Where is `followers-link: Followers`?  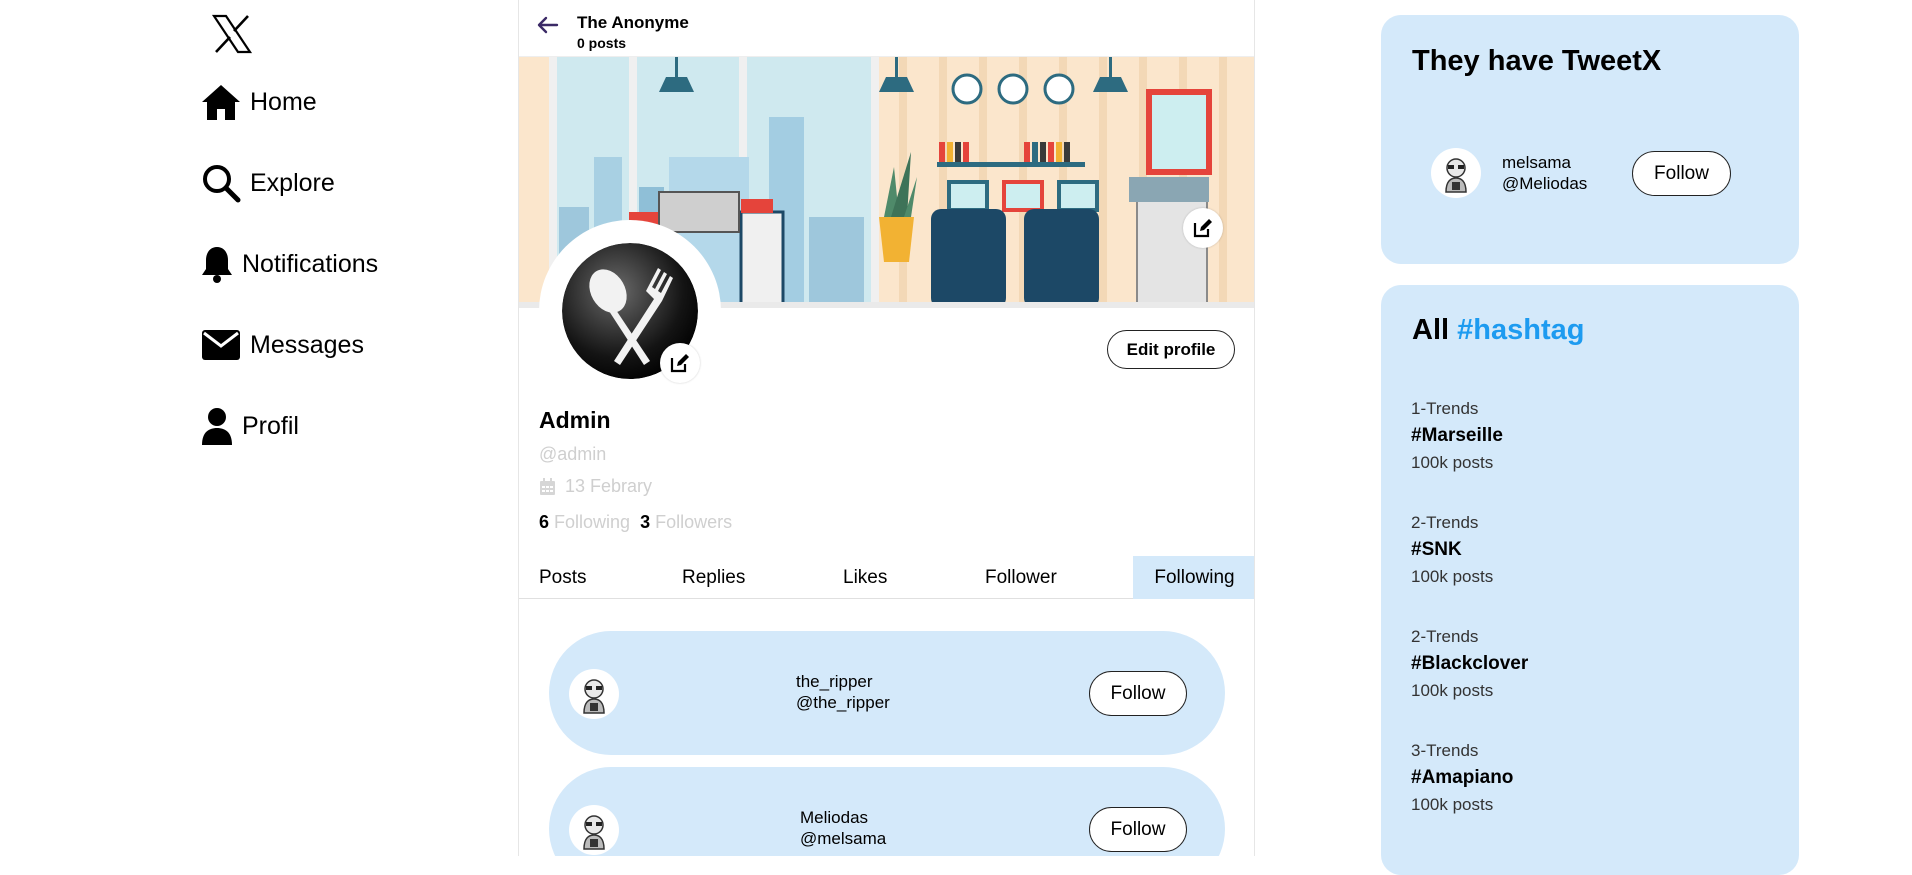
followers-link: Followers is located at coordinates (693, 522).